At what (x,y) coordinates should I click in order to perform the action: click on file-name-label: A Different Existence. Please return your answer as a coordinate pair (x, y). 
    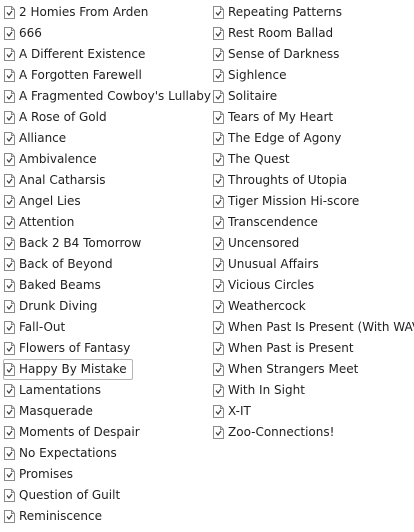
    Looking at the image, I should click on (82, 54).